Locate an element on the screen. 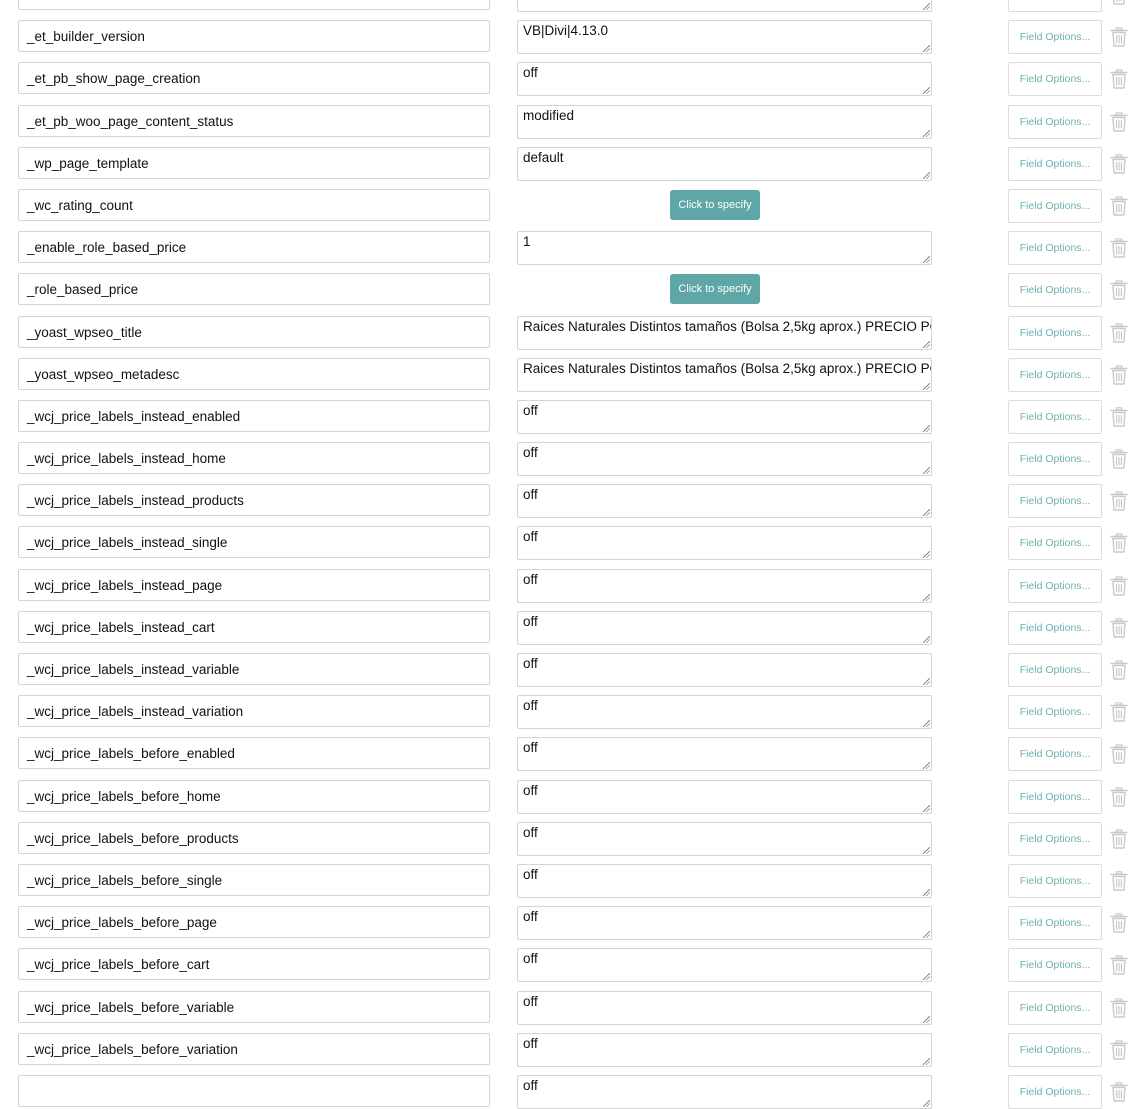 The width and height of the screenshot is (1144, 1109). field-key-input: _wcj_price_labels_before_enabled is located at coordinates (254, 753).